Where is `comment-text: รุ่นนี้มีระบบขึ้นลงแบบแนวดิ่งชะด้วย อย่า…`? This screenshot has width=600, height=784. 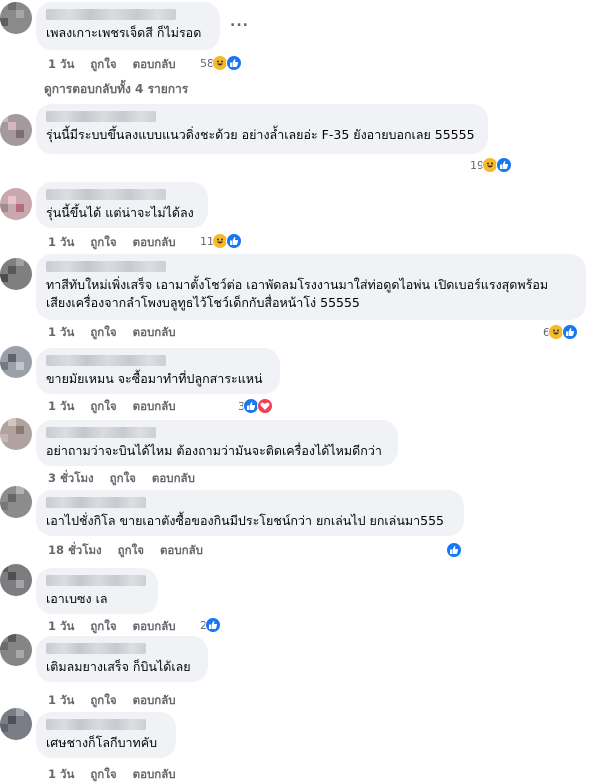
comment-text: รุ่นนี้มีระบบขึ้นลงแบบแนวดิ่งชะด้วย อย่า… is located at coordinates (260, 134).